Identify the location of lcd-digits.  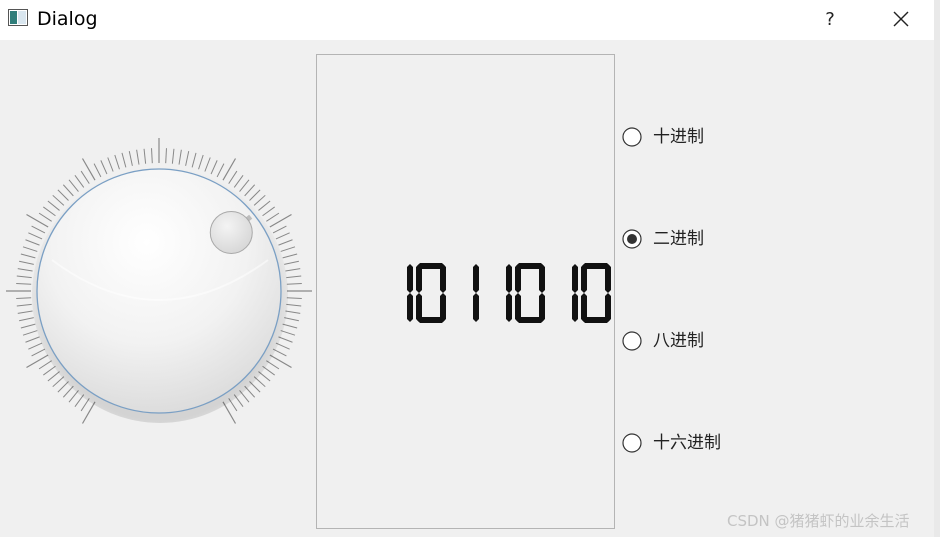
(509, 293).